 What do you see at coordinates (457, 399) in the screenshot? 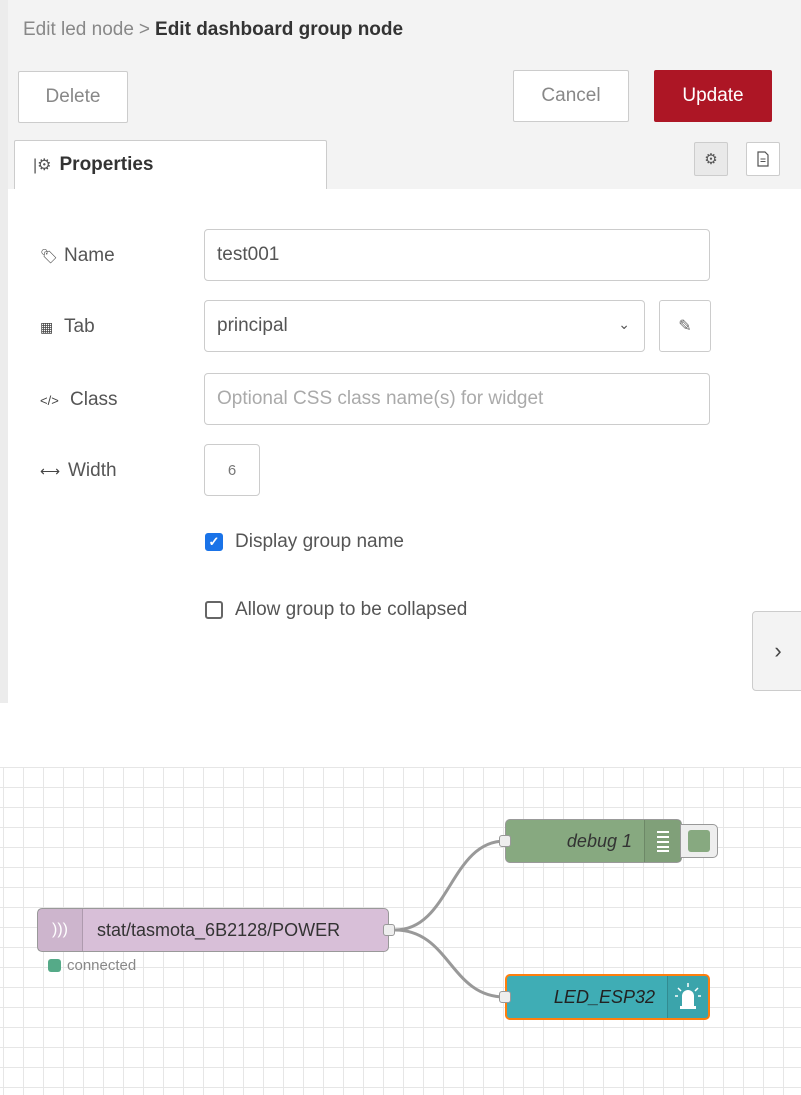
I see `class-input: Optional CSS class name(s) for widget` at bounding box center [457, 399].